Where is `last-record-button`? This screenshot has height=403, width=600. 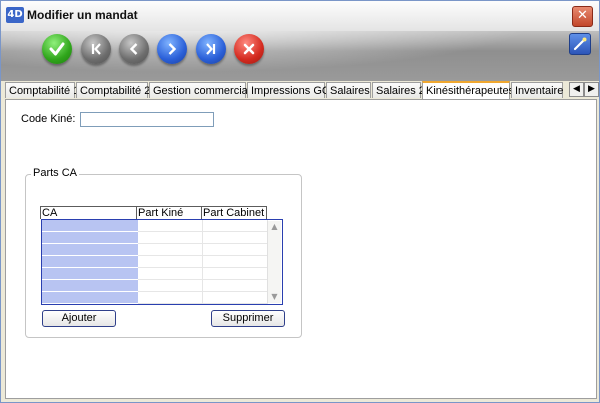 last-record-button is located at coordinates (211, 49).